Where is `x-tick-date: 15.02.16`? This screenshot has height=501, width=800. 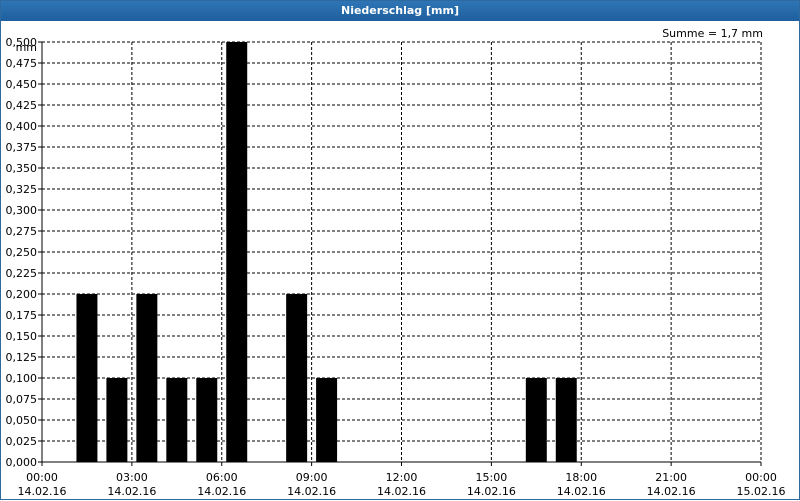
x-tick-date: 15.02.16 is located at coordinates (761, 491).